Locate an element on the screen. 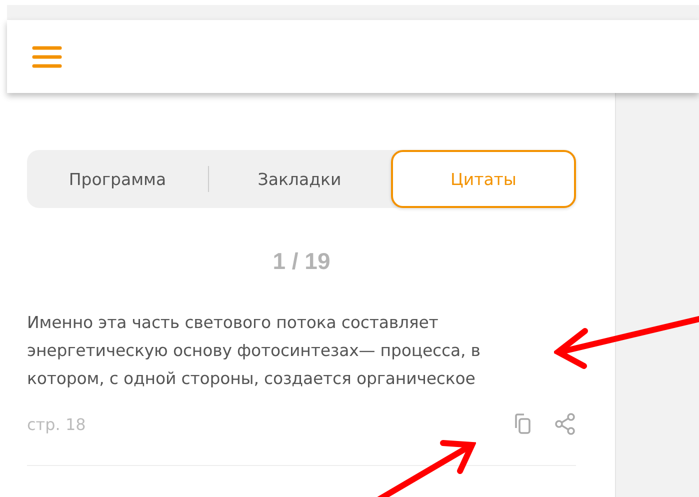 The width and height of the screenshot is (699, 497). page-counter: 1 / 19 is located at coordinates (302, 261).